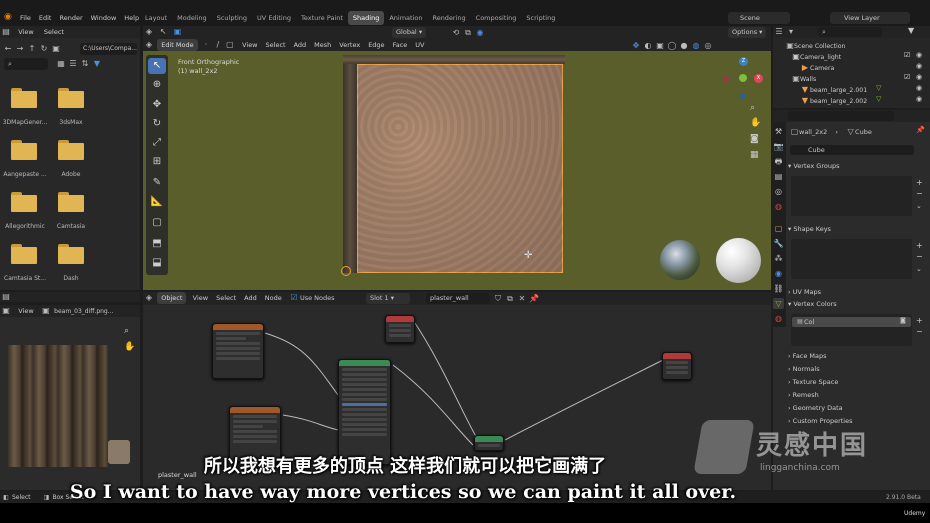 This screenshot has height=523, width=930. I want to click on orientation-dropdown: Global ▾, so click(409, 32).